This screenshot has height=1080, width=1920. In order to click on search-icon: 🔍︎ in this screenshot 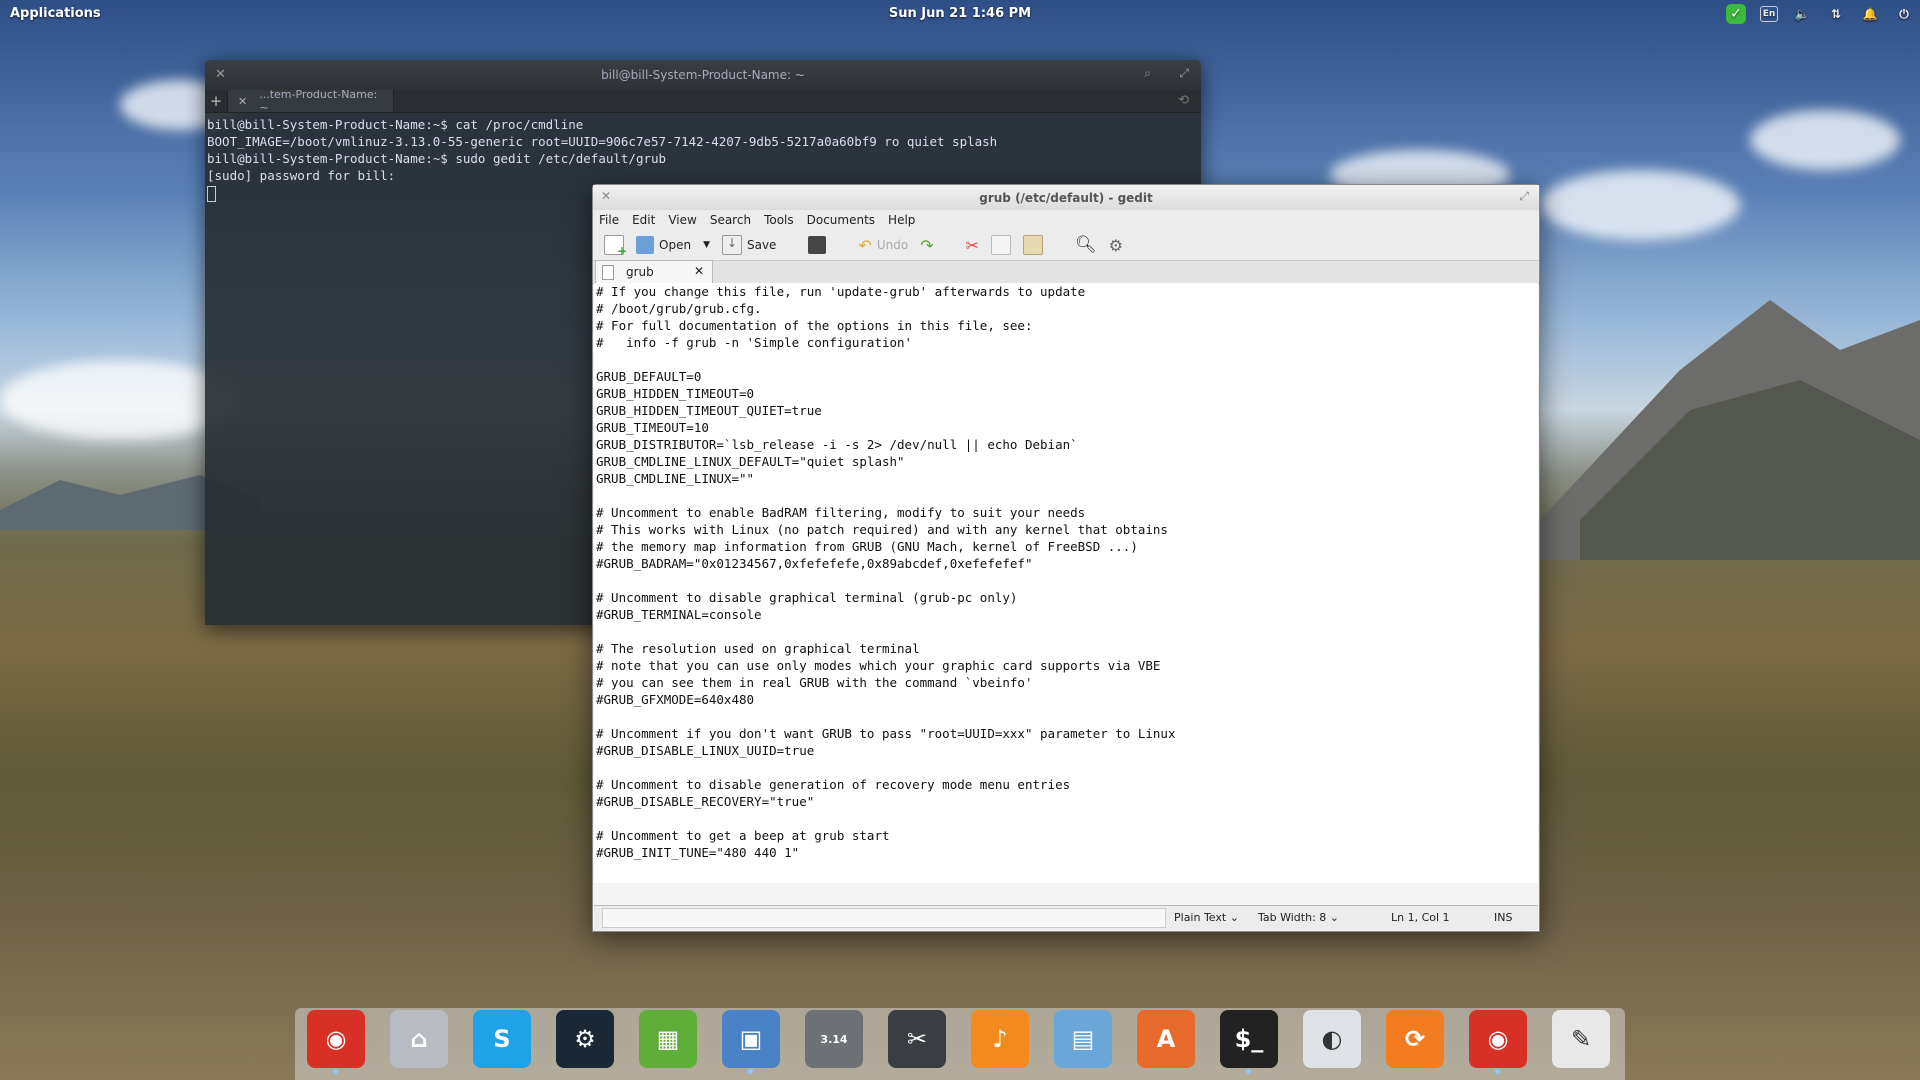, I will do `click(1086, 245)`.